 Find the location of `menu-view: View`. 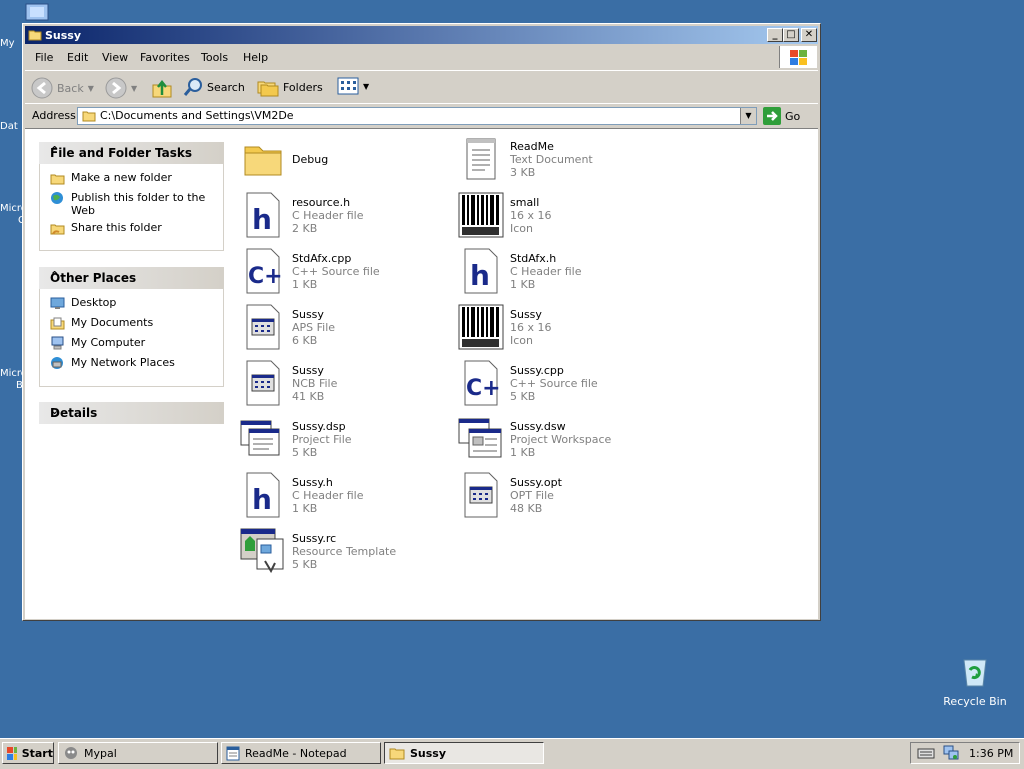

menu-view: View is located at coordinates (115, 57).